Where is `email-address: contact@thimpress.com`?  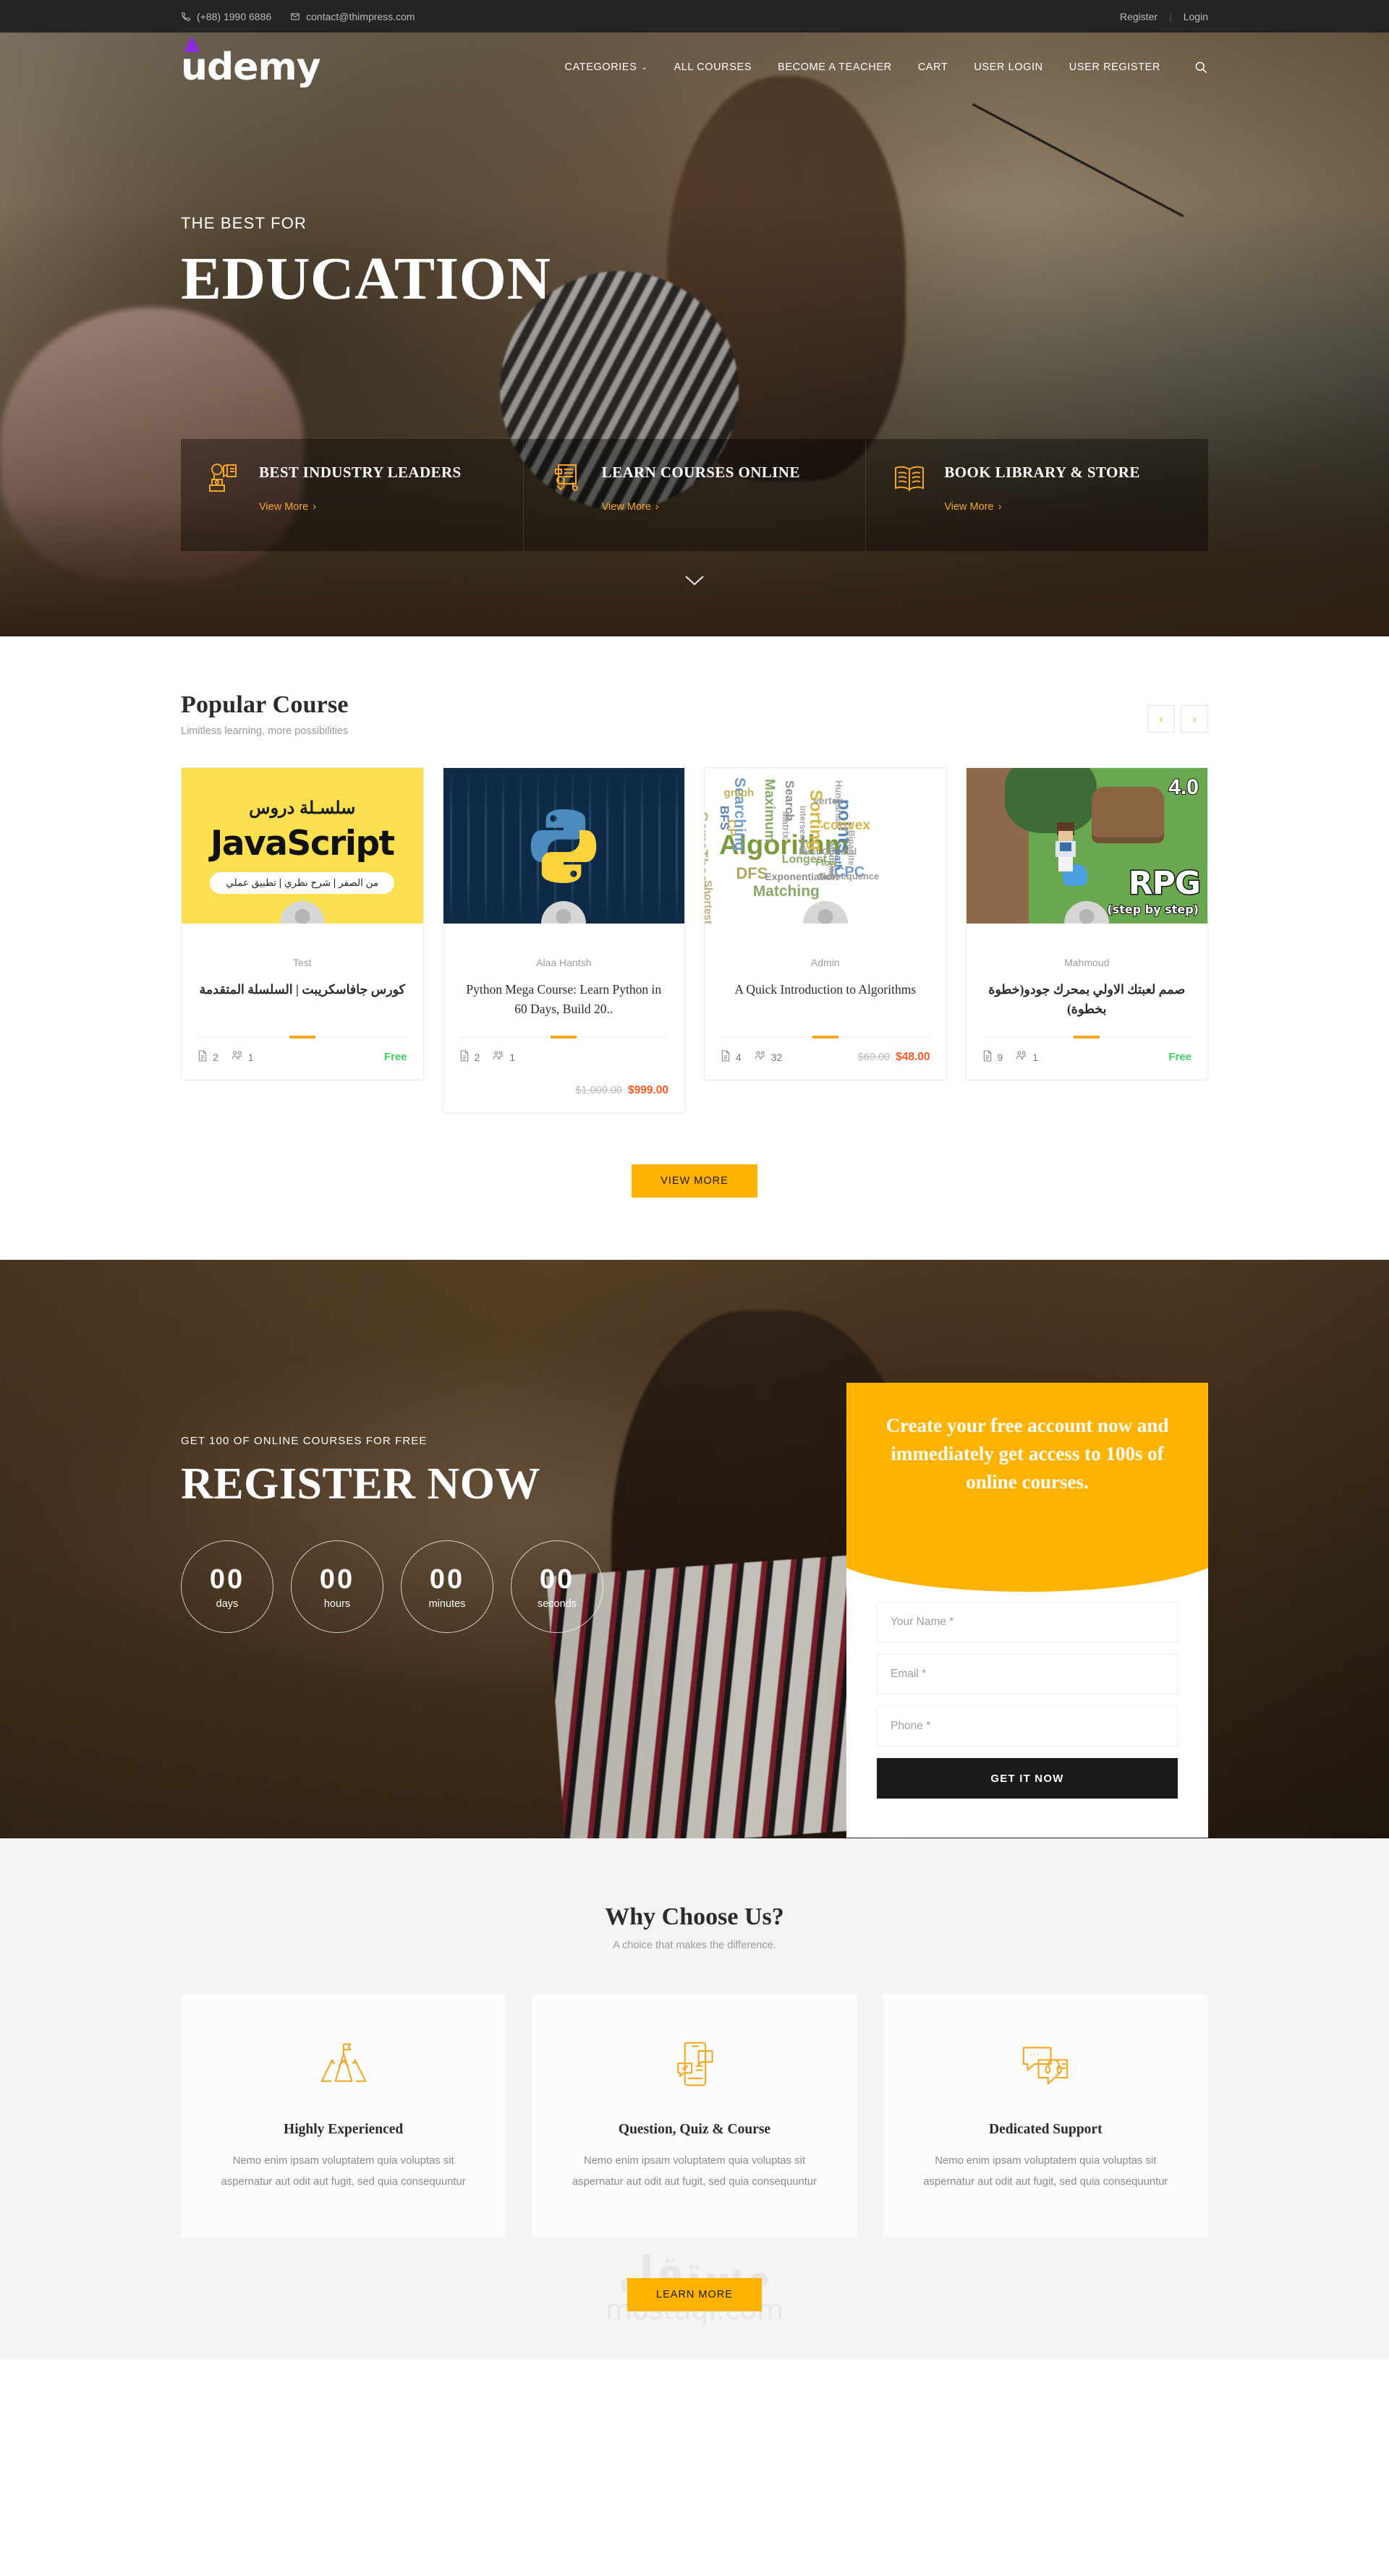 email-address: contact@thimpress.com is located at coordinates (360, 16).